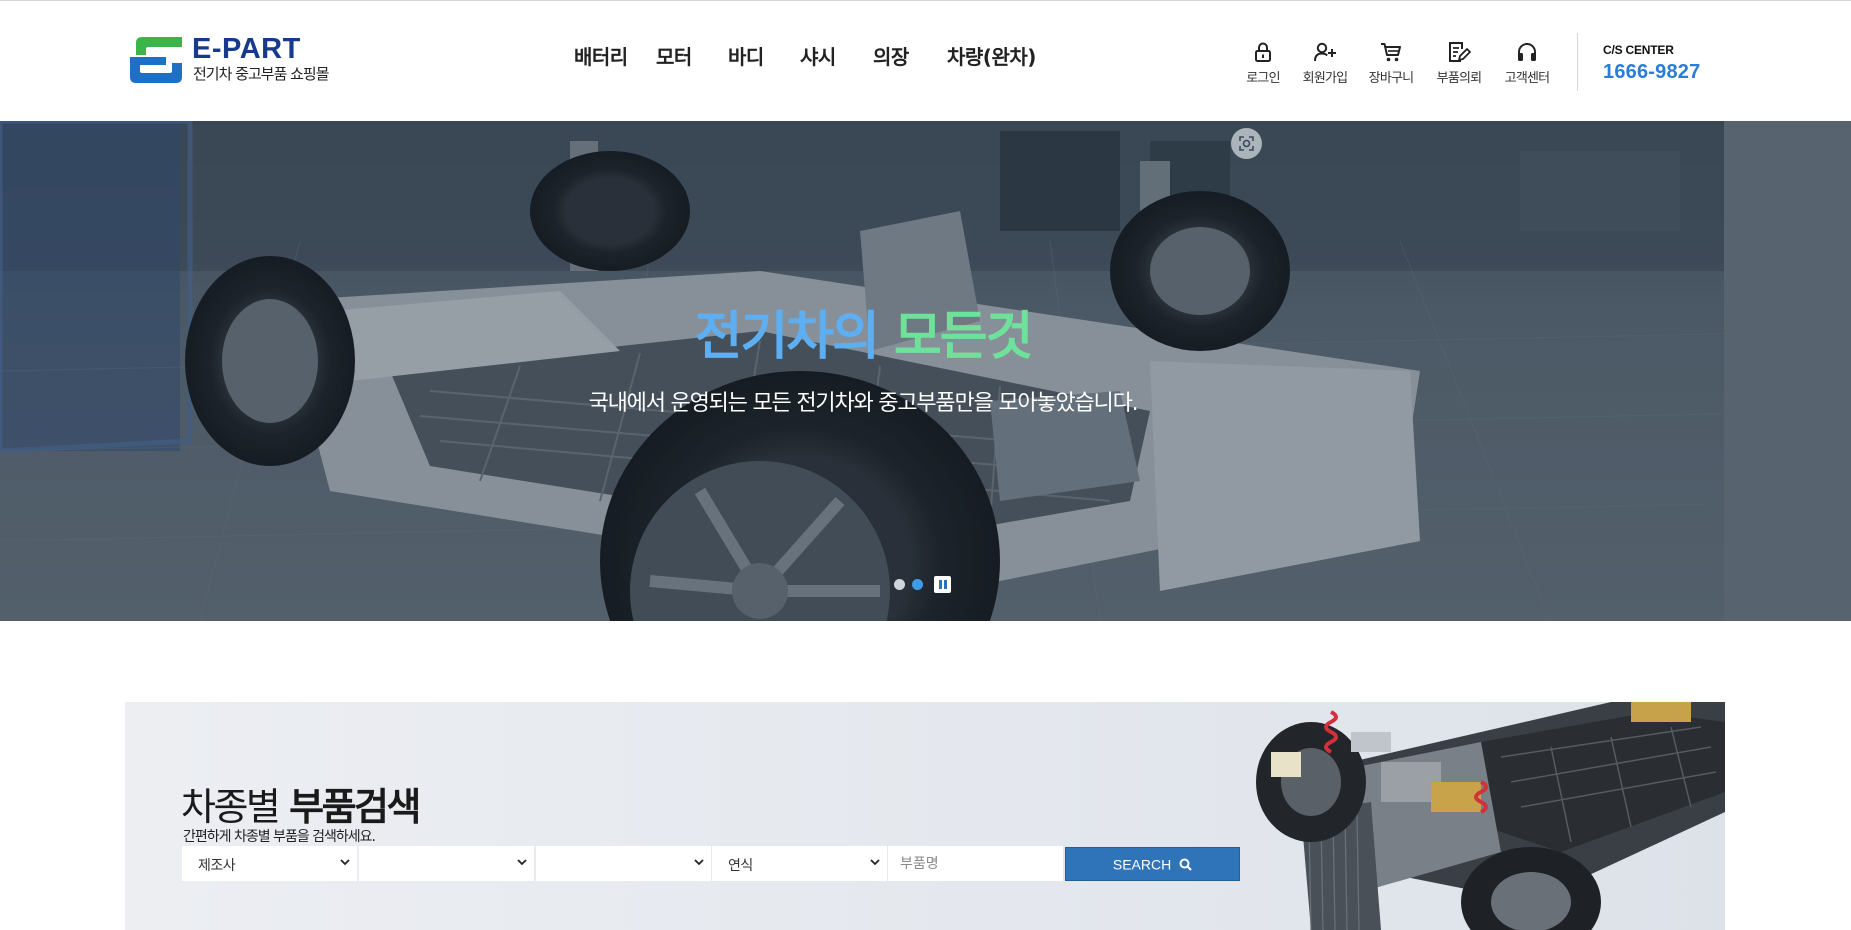  I want to click on nav-item-chassis: 샤시, so click(818, 55).